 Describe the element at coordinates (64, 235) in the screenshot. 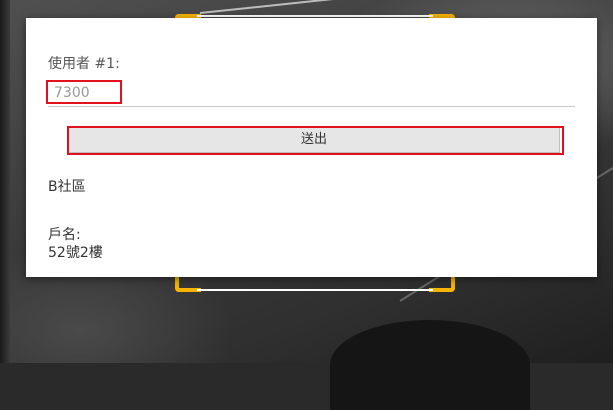

I see `household-label: 戶名:` at that location.